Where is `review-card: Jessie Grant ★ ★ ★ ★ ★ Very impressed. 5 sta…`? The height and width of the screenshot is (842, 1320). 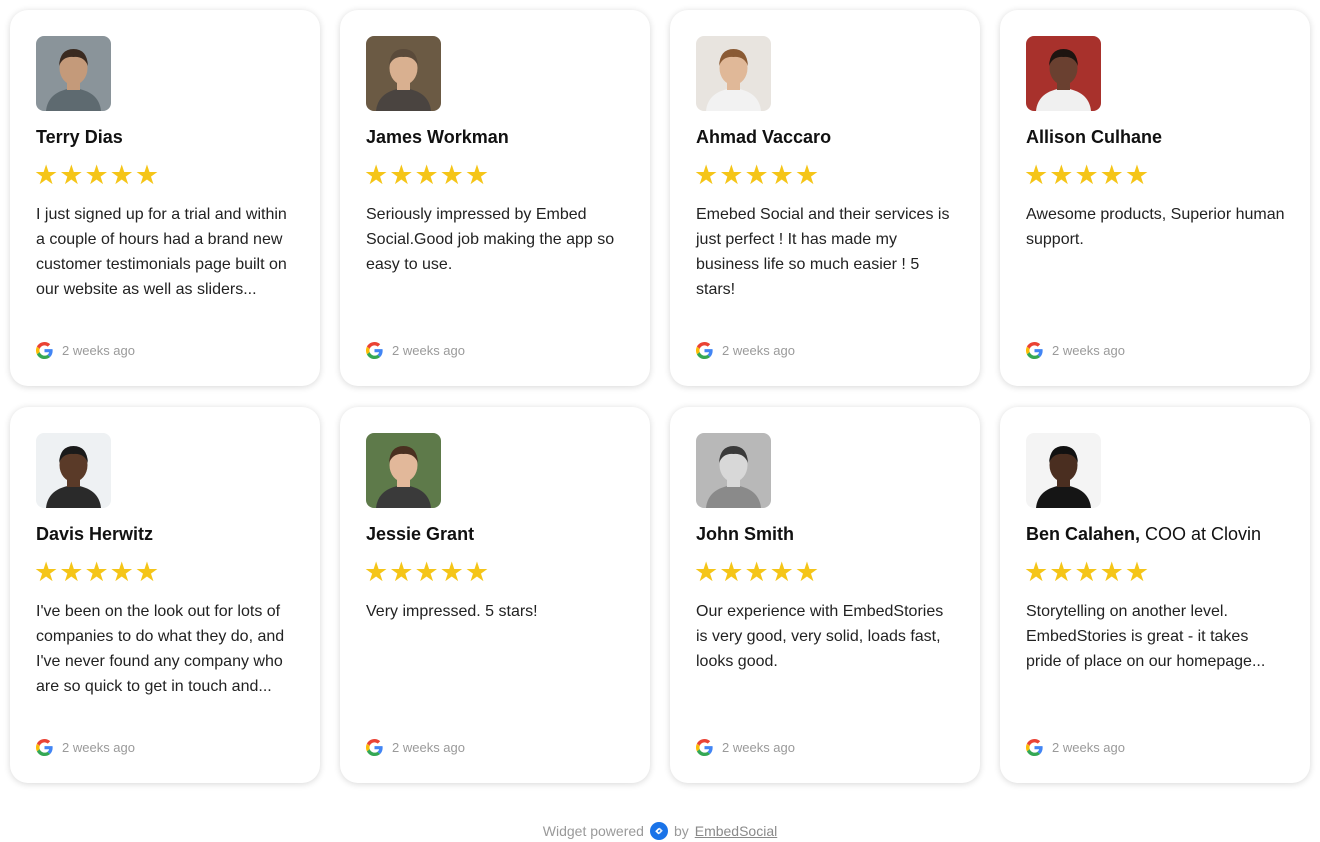 review-card: Jessie Grant ★ ★ ★ ★ ★ Very impressed. 5 sta… is located at coordinates (495, 595).